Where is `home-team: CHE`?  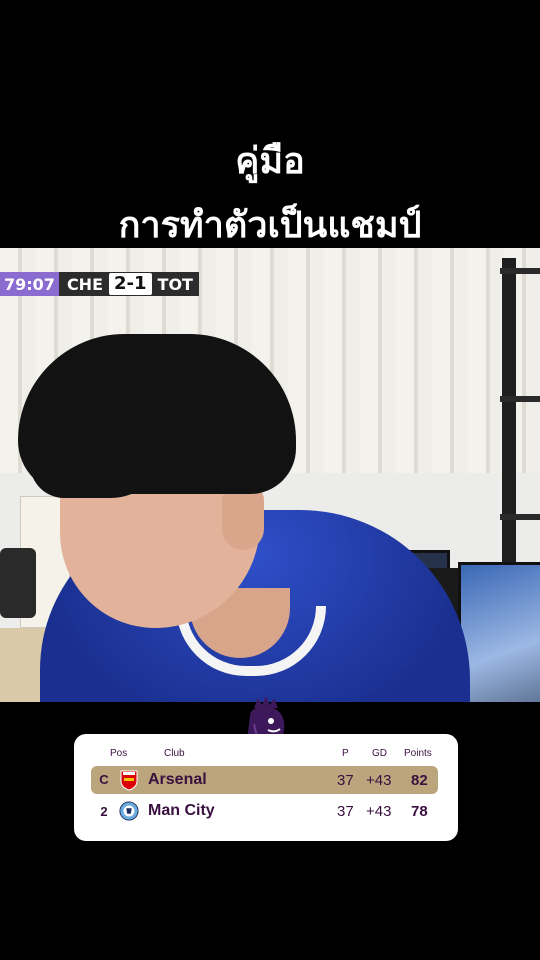 home-team: CHE is located at coordinates (84, 284).